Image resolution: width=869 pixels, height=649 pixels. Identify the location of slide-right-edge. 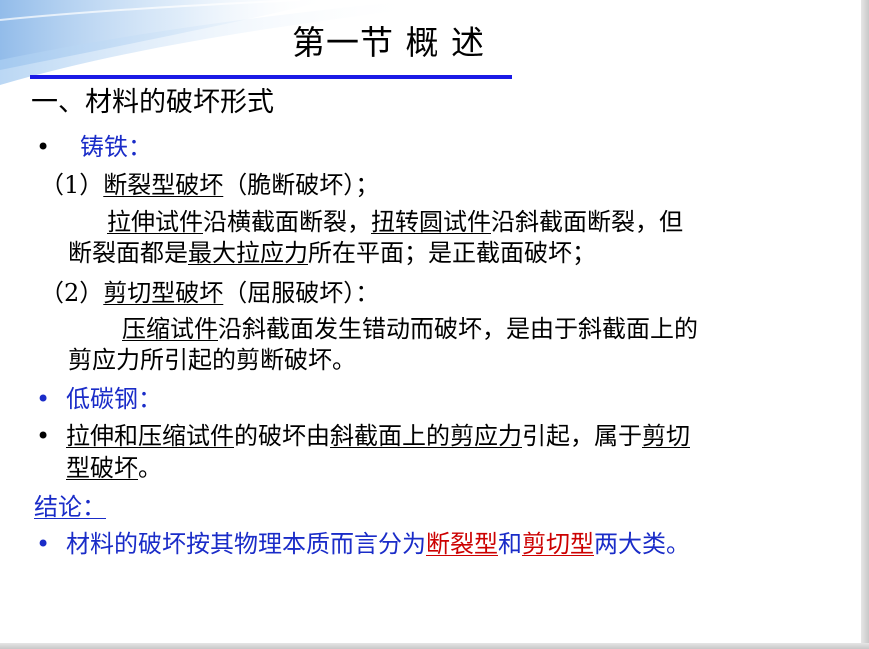
(865, 324).